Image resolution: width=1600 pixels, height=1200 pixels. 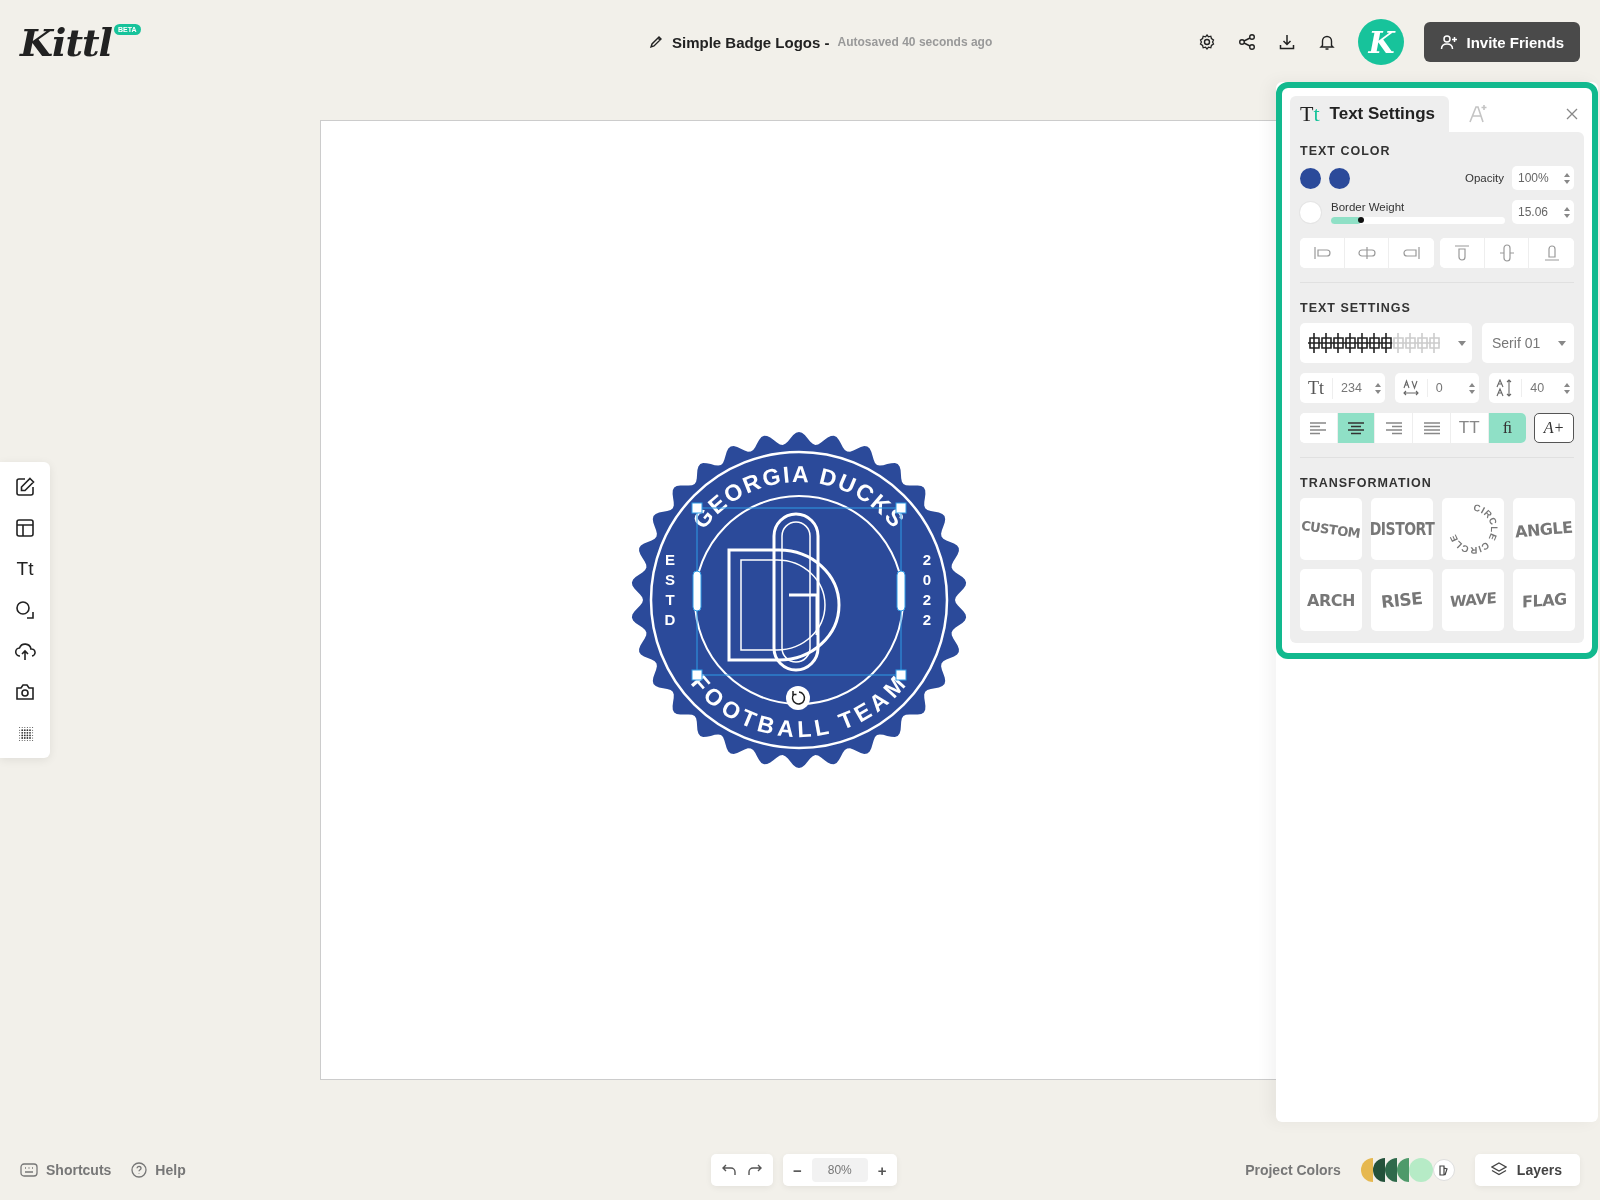 I want to click on angle-transform-preset: ANGLE, so click(x=1544, y=529).